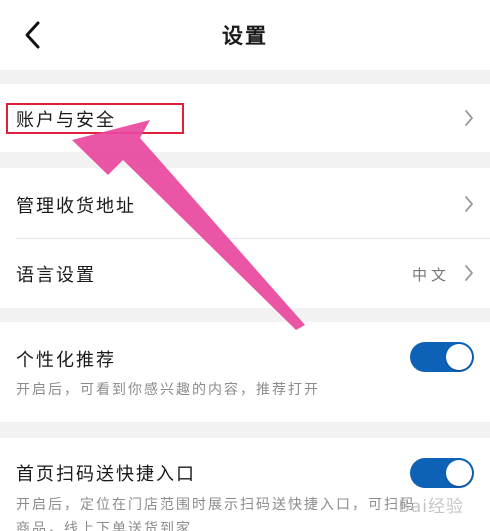 The width and height of the screenshot is (490, 531). What do you see at coordinates (104, 526) in the screenshot?
I see `scan-entry-description-line2: 商品，线上下单送货到家` at bounding box center [104, 526].